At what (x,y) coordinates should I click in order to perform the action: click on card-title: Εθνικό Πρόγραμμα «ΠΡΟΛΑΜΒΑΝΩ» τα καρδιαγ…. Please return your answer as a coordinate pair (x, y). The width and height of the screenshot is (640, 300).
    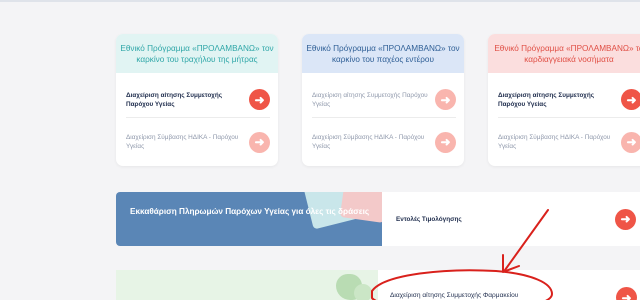
    Looking at the image, I should click on (564, 53).